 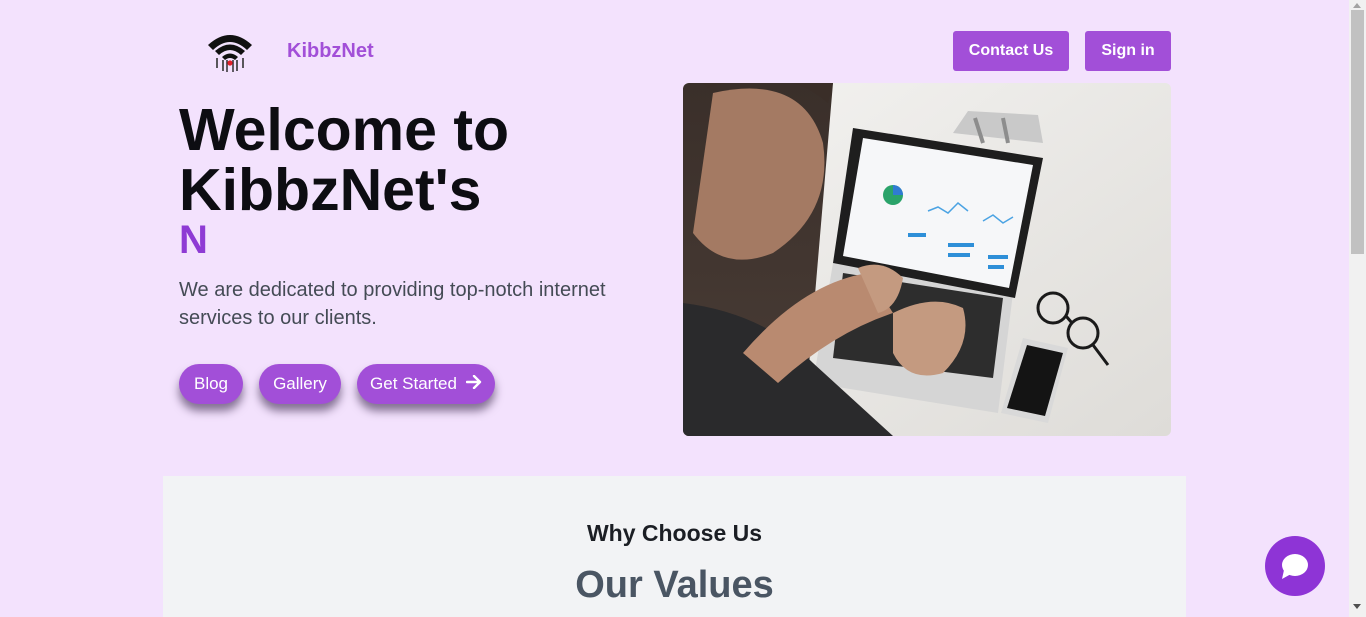 I want to click on section-heading: Our Values, so click(x=674, y=585).